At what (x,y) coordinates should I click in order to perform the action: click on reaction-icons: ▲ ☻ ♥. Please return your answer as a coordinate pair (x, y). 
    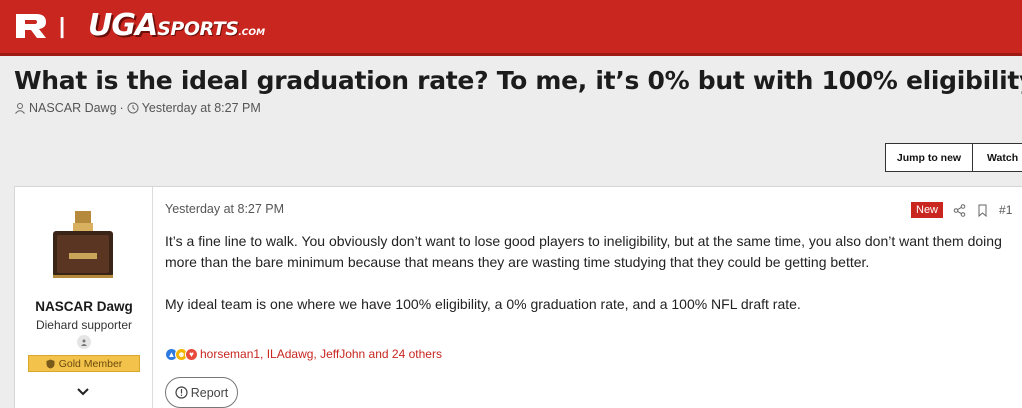
    Looking at the image, I should click on (181, 354).